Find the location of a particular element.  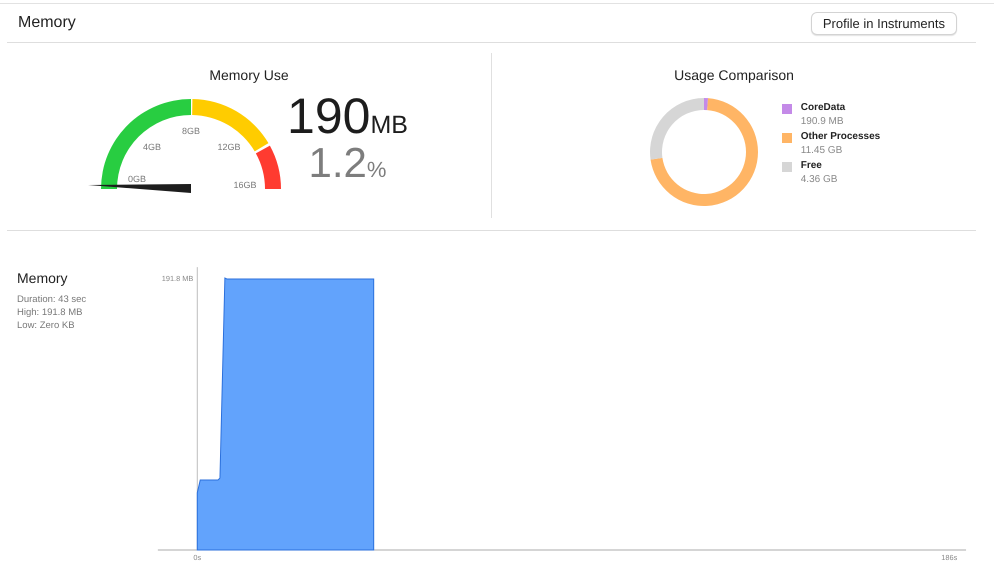

legend-value: 11.45 GB is located at coordinates (822, 150).